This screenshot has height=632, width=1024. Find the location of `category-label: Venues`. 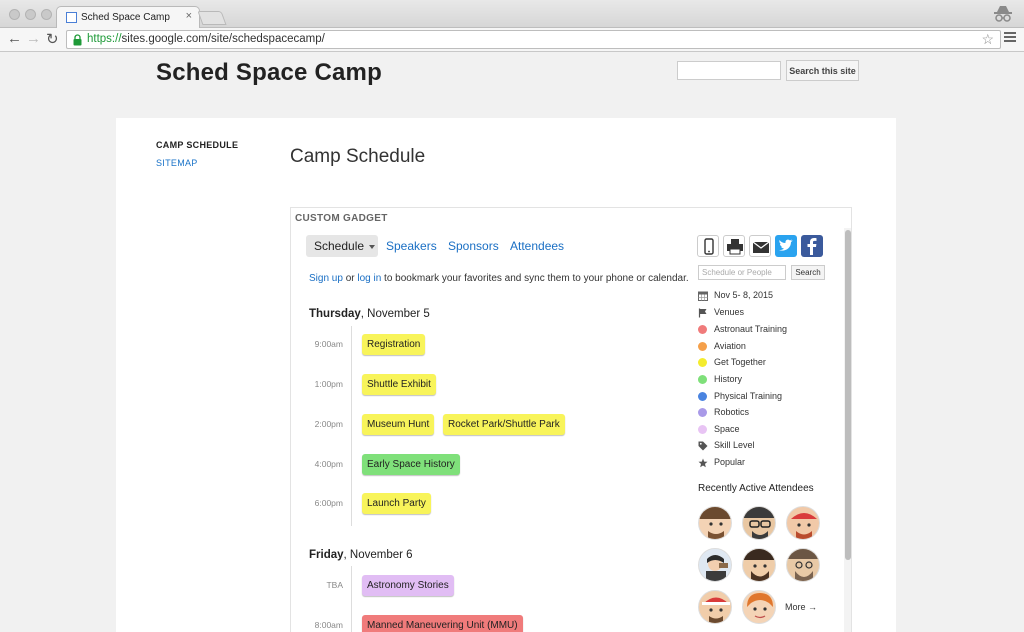

category-label: Venues is located at coordinates (729, 312).